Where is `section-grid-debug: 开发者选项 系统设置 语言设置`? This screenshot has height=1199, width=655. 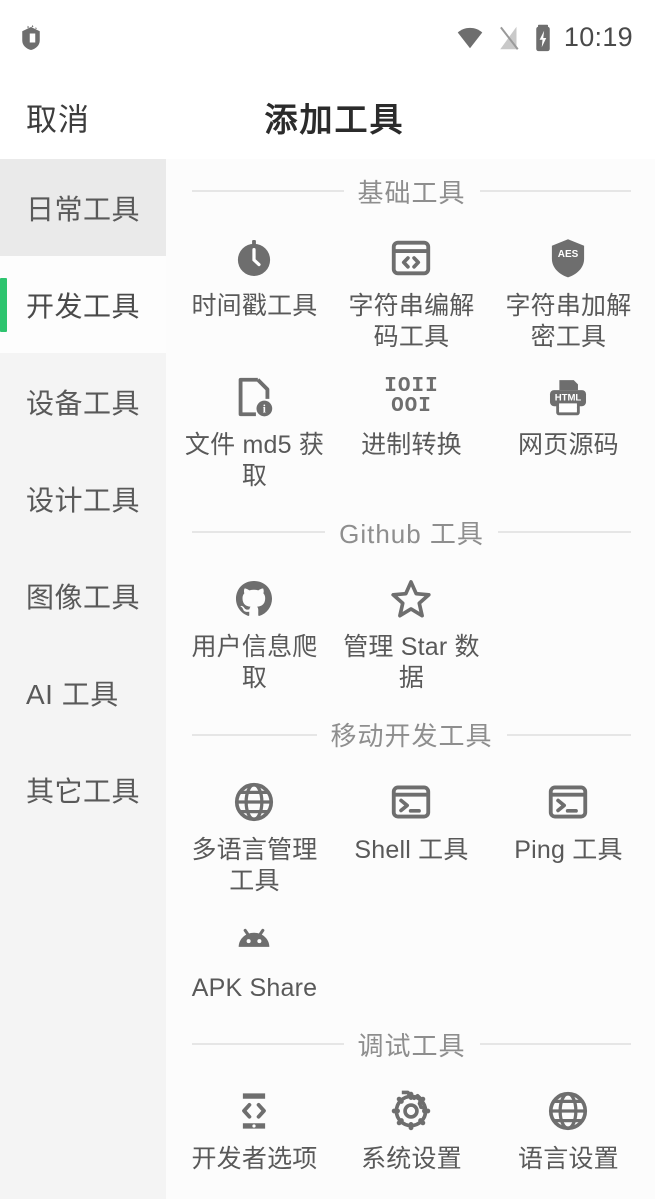
section-grid-debug: 开发者选项 系统设置 语言设置 is located at coordinates (411, 1129).